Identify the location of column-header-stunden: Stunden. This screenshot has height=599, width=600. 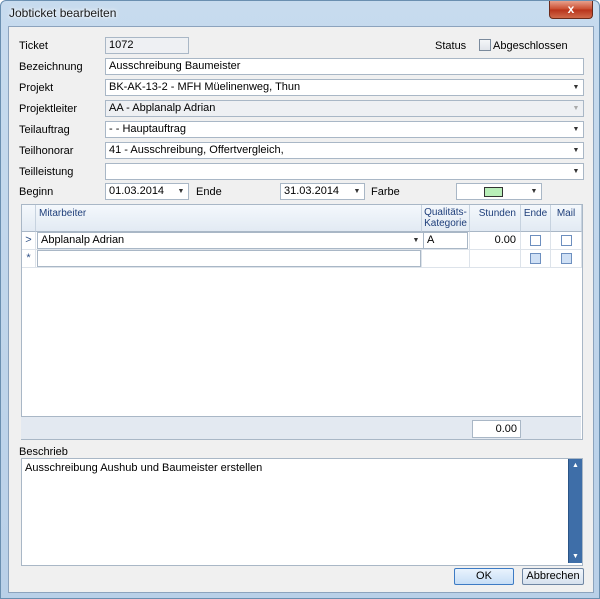
(495, 218).